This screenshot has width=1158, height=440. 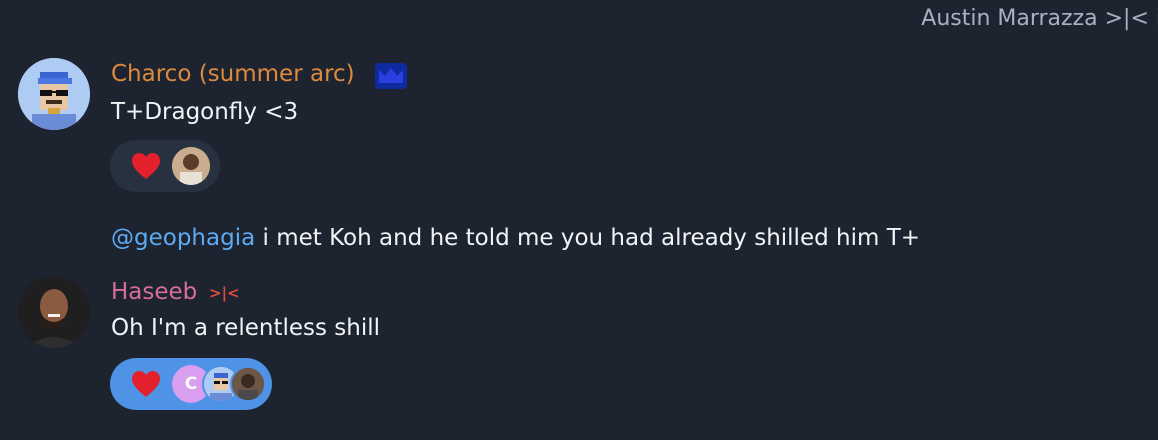 What do you see at coordinates (205, 112) in the screenshot?
I see `message-text: T+Dragonfly <3` at bounding box center [205, 112].